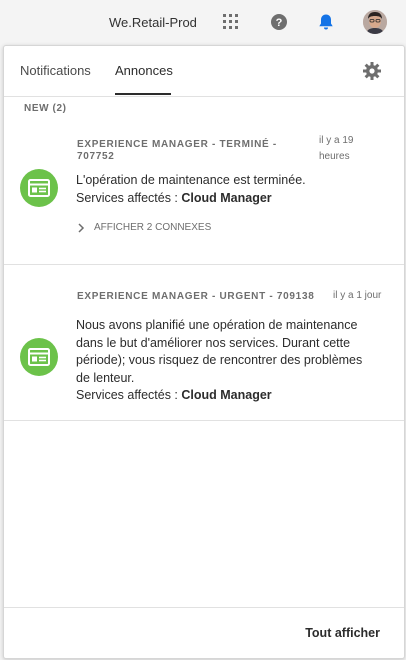  What do you see at coordinates (45, 108) in the screenshot?
I see `section-title: NEW (2)` at bounding box center [45, 108].